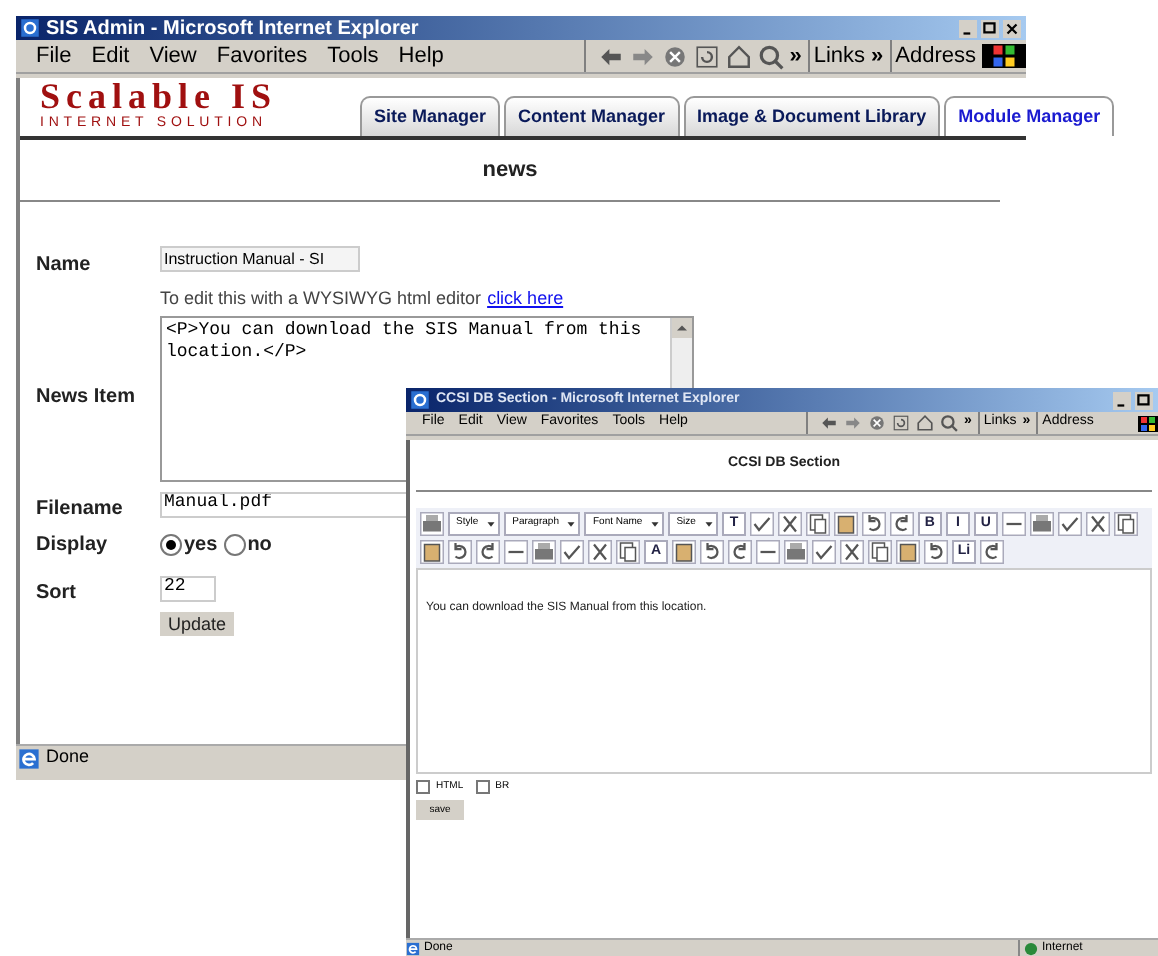  What do you see at coordinates (86, 398) in the screenshot?
I see `field-label: News Item` at bounding box center [86, 398].